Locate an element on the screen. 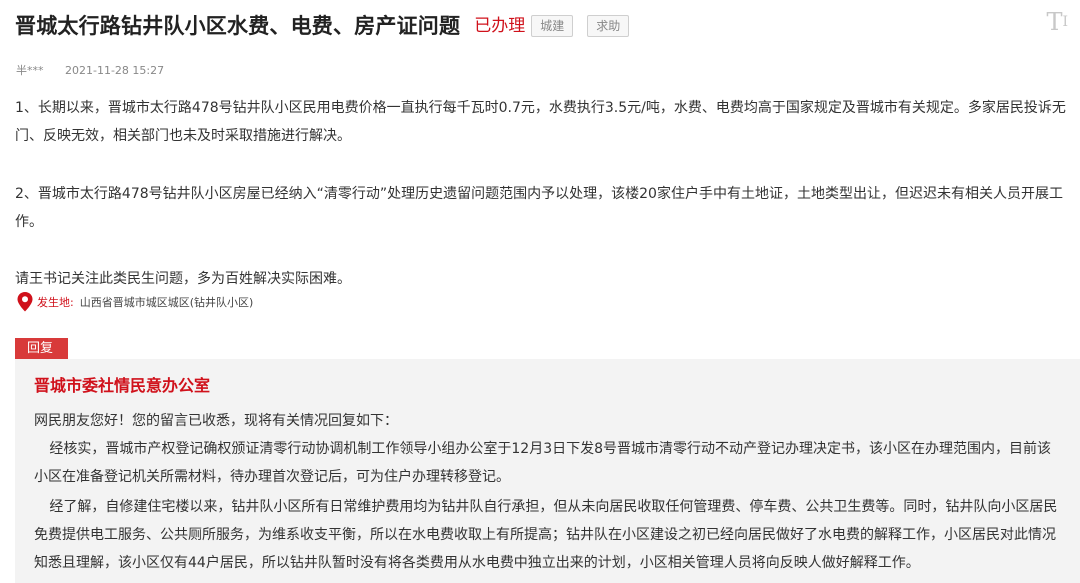 The image size is (1080, 583). author-name: 半*** is located at coordinates (30, 70).